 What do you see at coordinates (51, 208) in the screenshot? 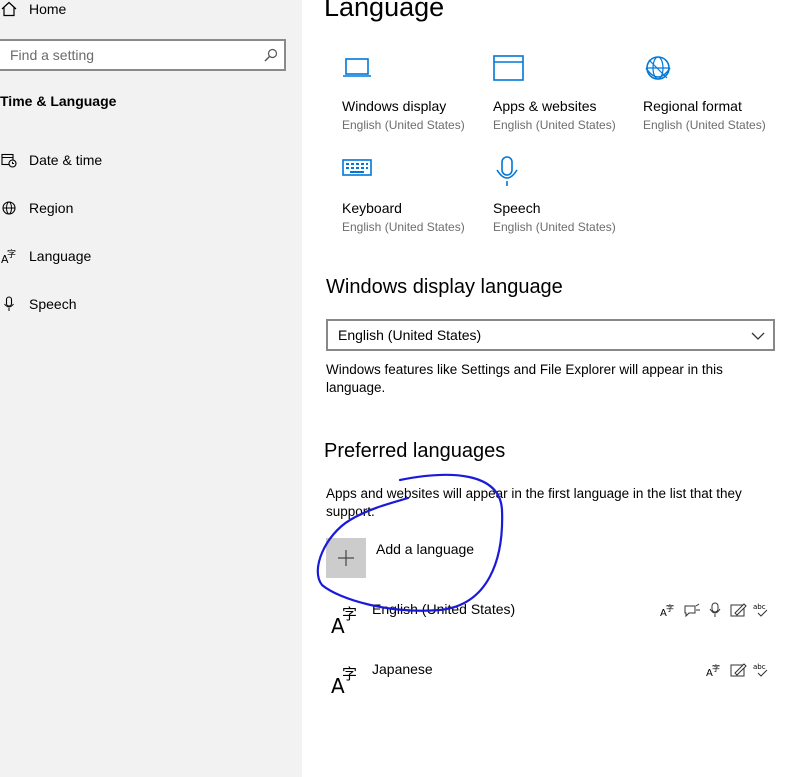
I see `sidebar-item-label: Region` at bounding box center [51, 208].